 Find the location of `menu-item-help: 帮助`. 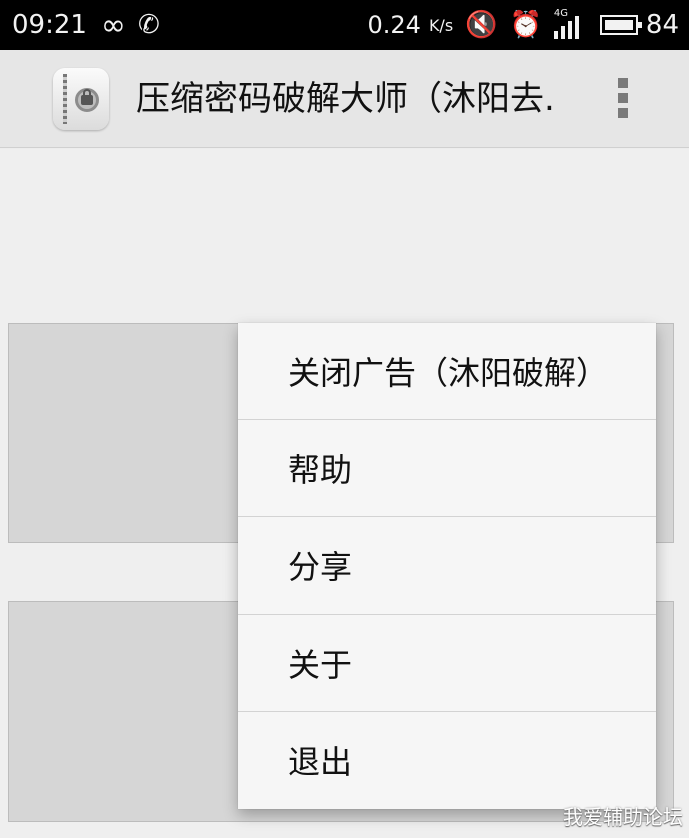

menu-item-help: 帮助 is located at coordinates (447, 469).